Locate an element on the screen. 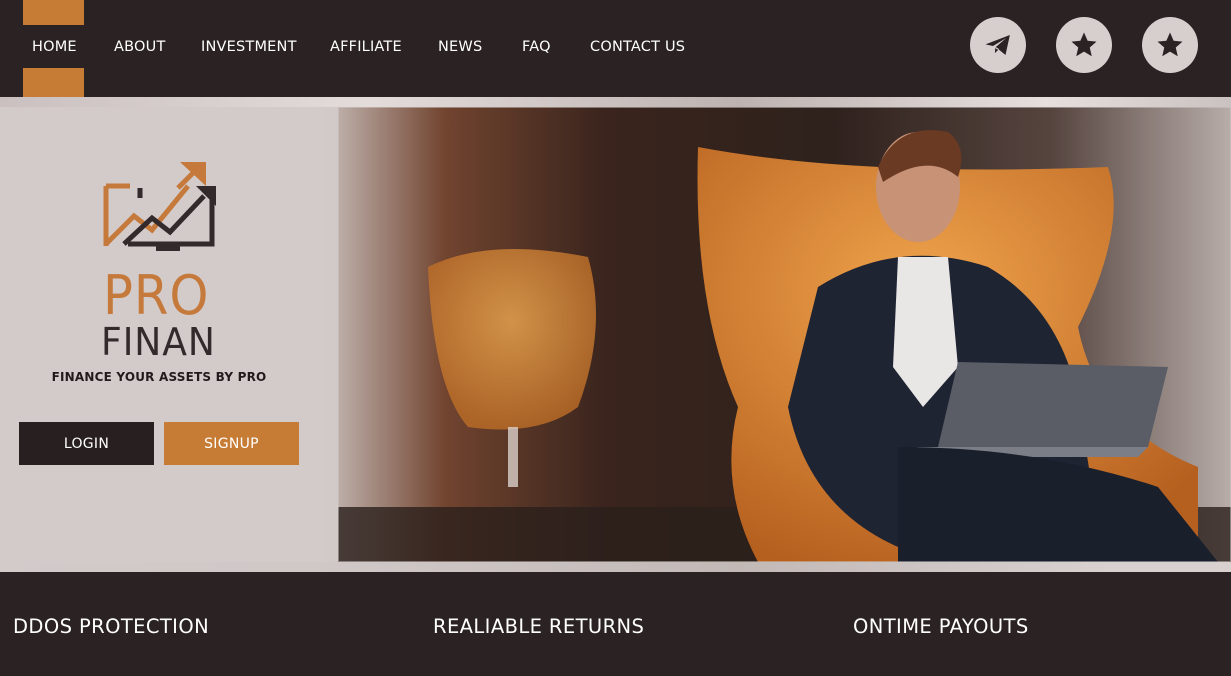 The image size is (1231, 676). brand-name-line2: FINAN is located at coordinates (158, 342).